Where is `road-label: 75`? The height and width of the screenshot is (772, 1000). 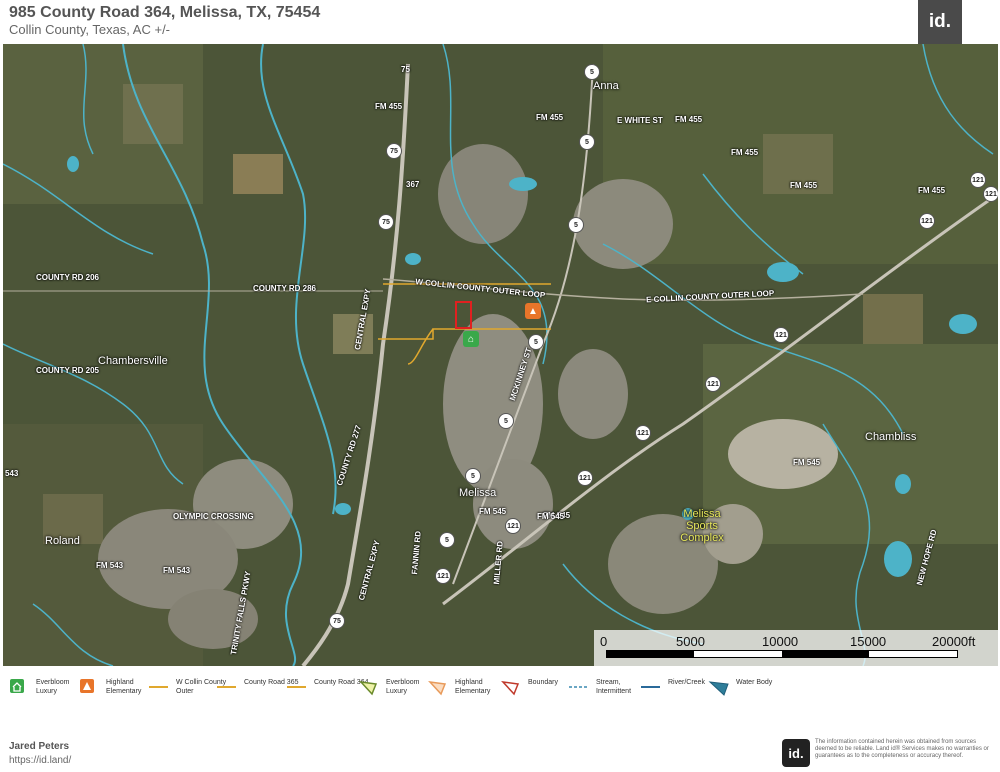 road-label: 75 is located at coordinates (405, 69).